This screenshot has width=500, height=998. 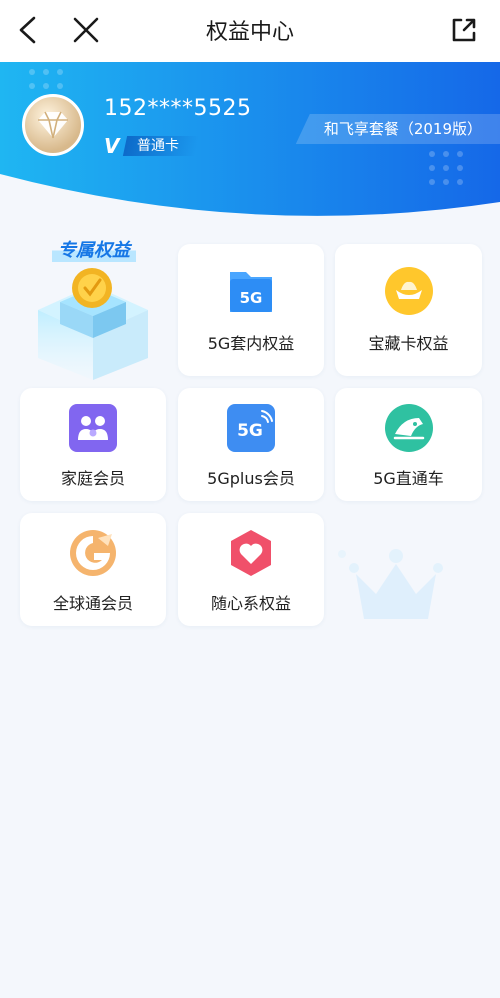 I want to click on benefit-label: 全球通会员, so click(x=92, y=603).